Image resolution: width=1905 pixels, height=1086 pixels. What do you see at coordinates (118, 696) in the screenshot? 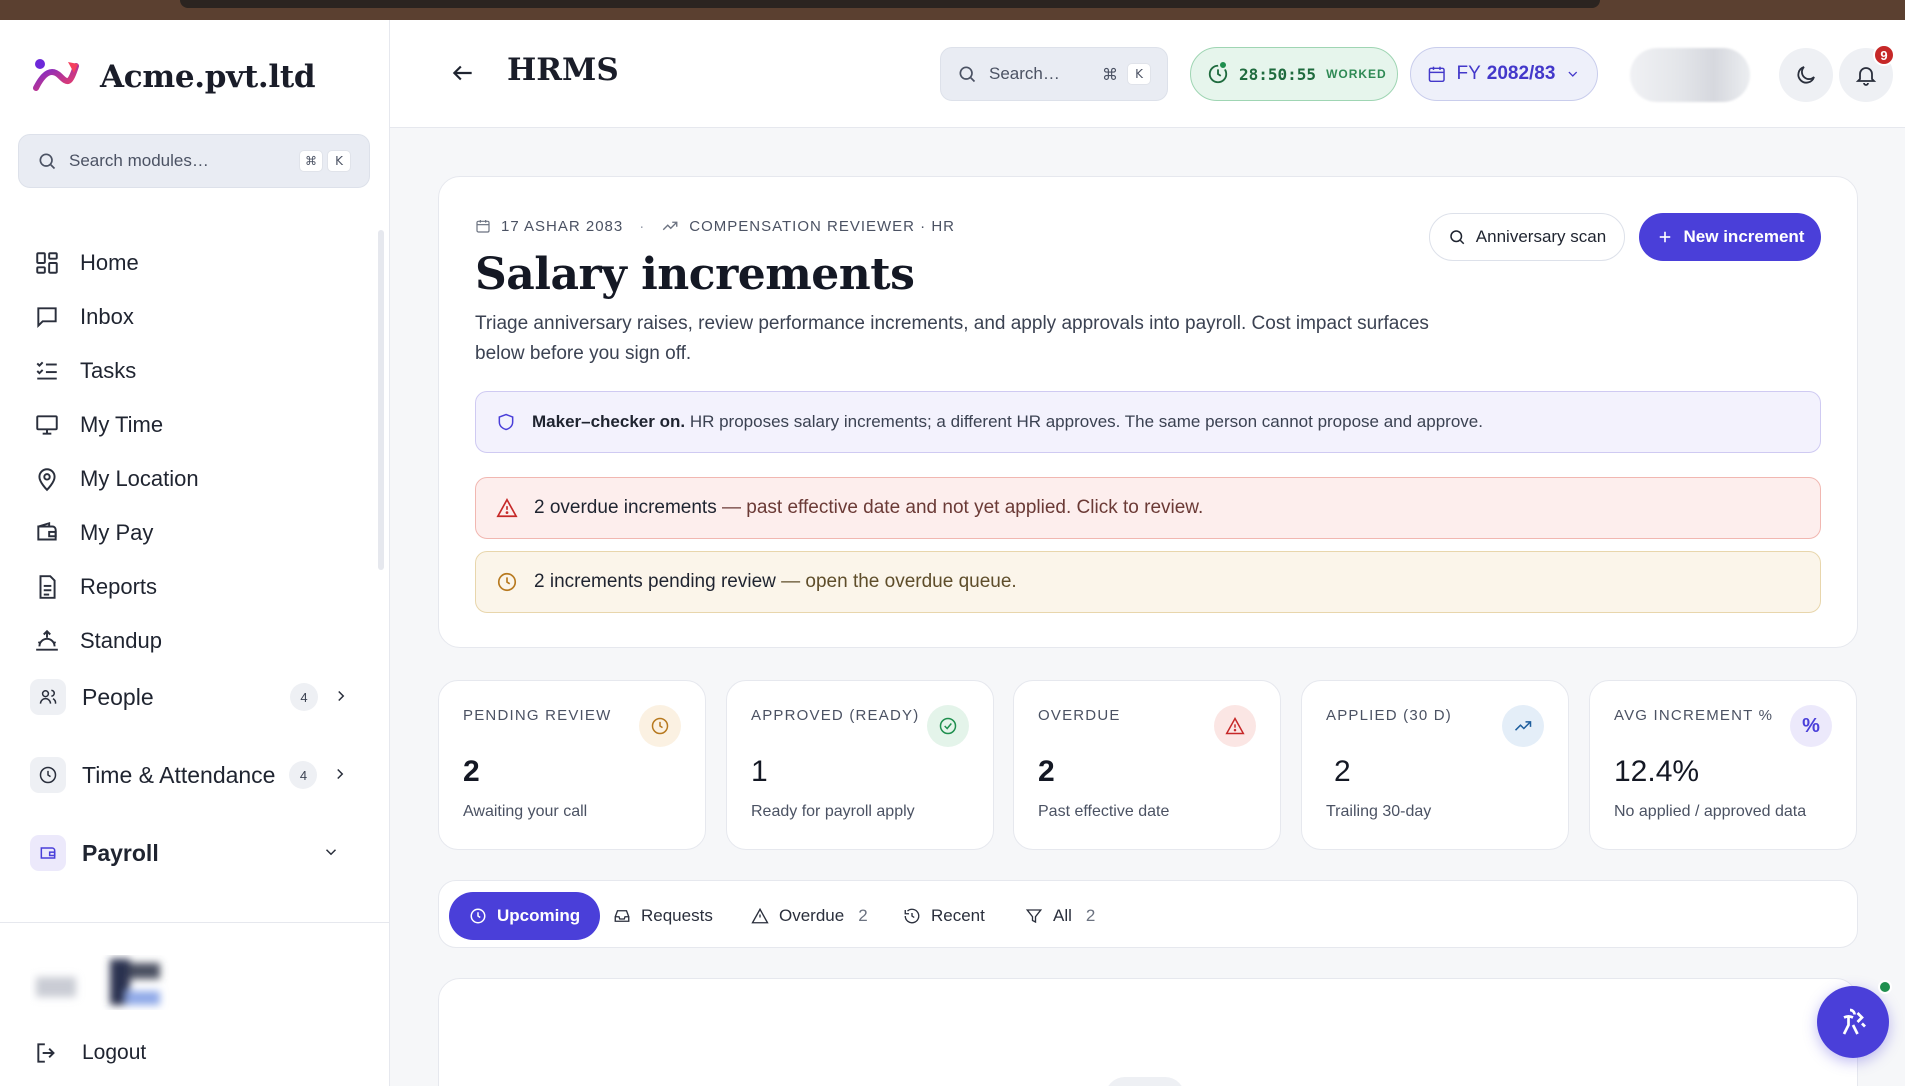
I see `sidebar-group-label: People` at bounding box center [118, 696].